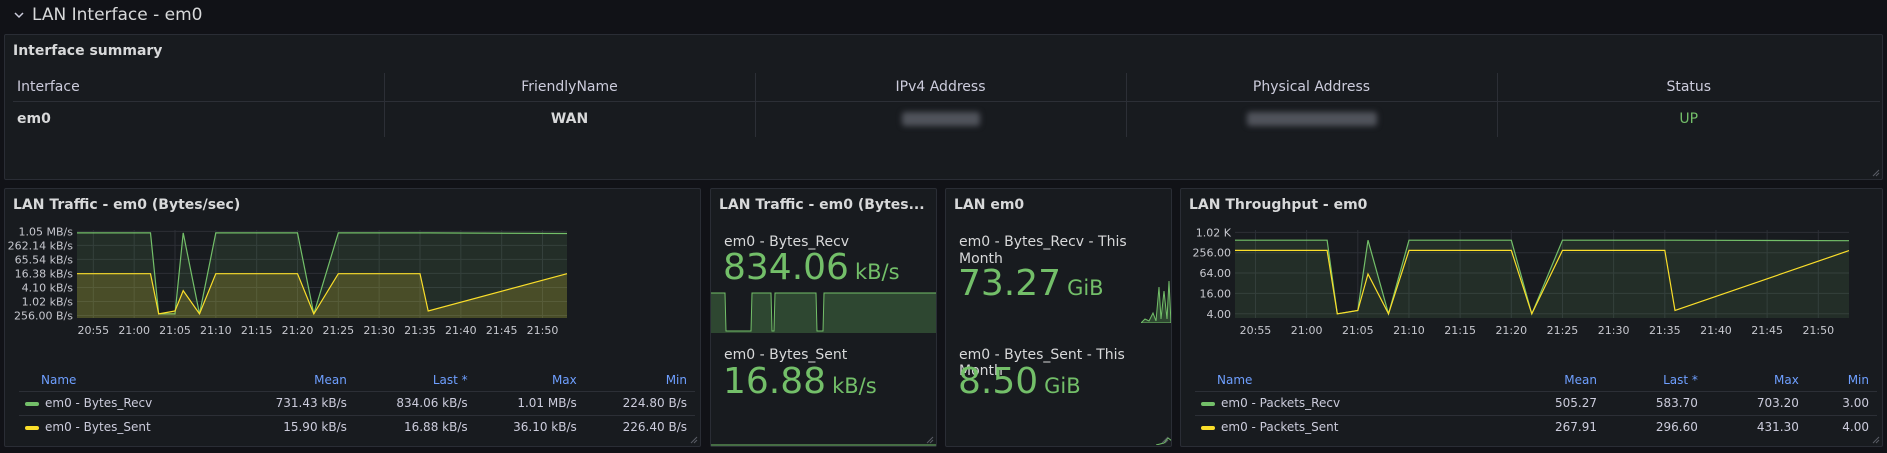  I want to click on legend-mean: 15.90 kB/s, so click(294, 426).